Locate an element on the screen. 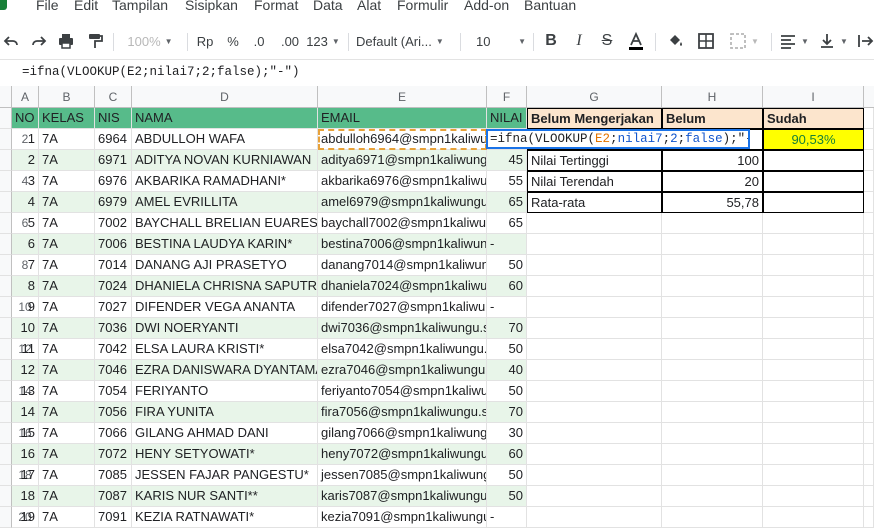  cell-no: 8 is located at coordinates (25, 286).